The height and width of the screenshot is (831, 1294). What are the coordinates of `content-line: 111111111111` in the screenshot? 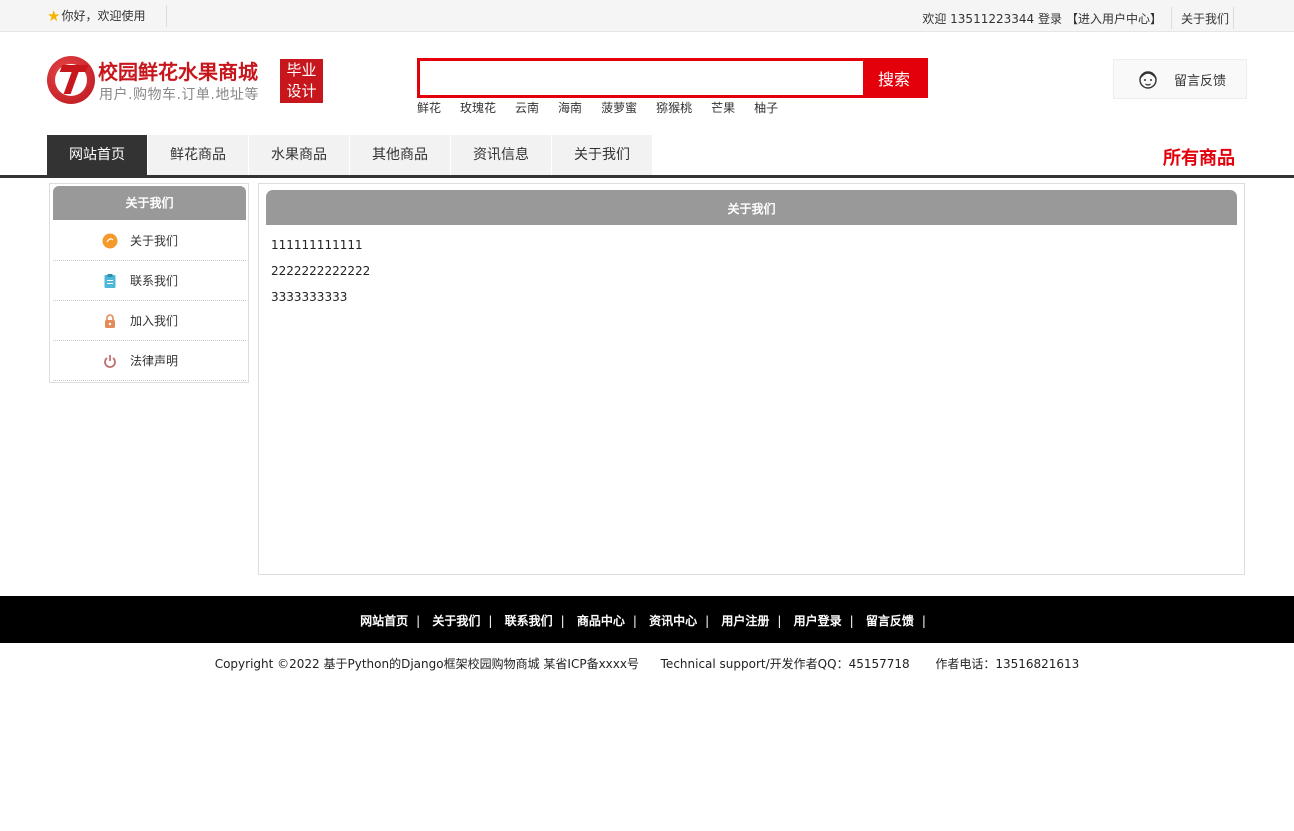 It's located at (317, 245).